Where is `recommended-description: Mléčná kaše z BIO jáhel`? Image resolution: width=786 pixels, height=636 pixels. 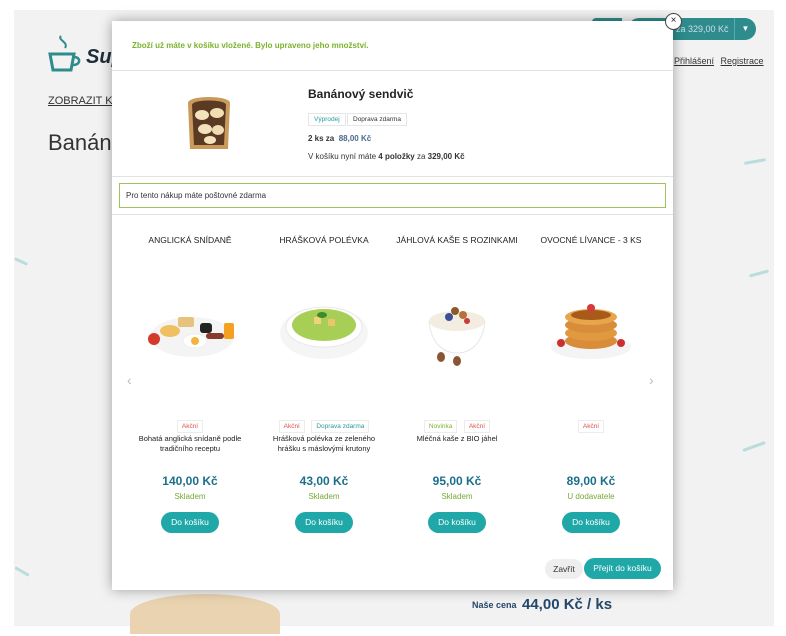
recommended-description: Mléčná kaše z BIO jáhel is located at coordinates (457, 438).